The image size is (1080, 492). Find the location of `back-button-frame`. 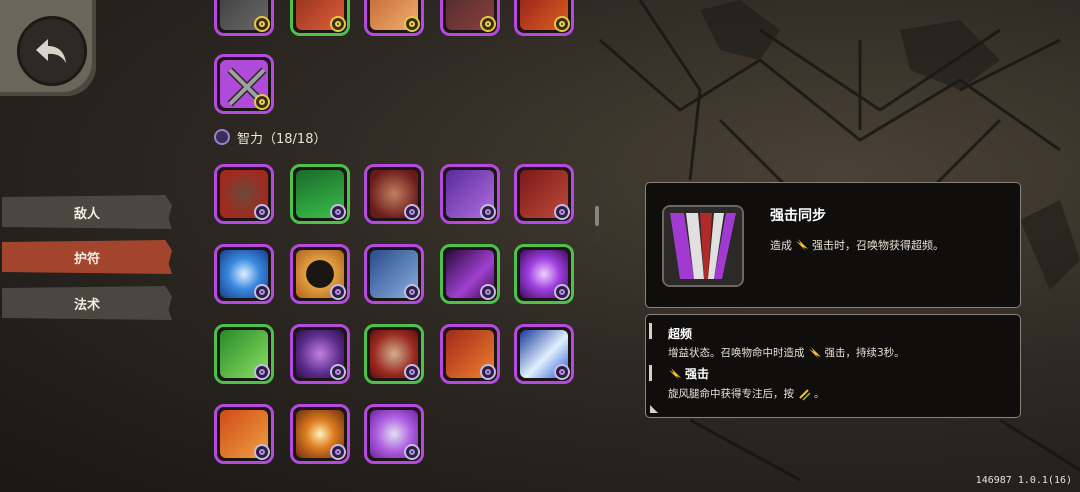

back-button-frame is located at coordinates (48, 48).